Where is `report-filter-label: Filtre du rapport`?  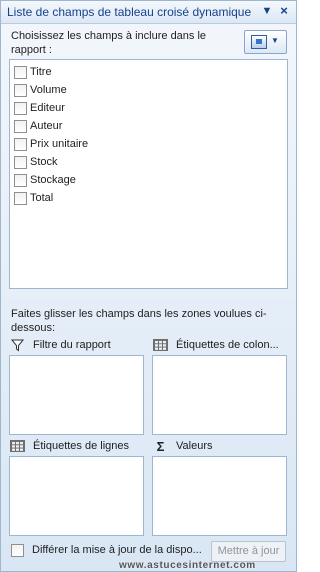 report-filter-label: Filtre du rapport is located at coordinates (72, 345).